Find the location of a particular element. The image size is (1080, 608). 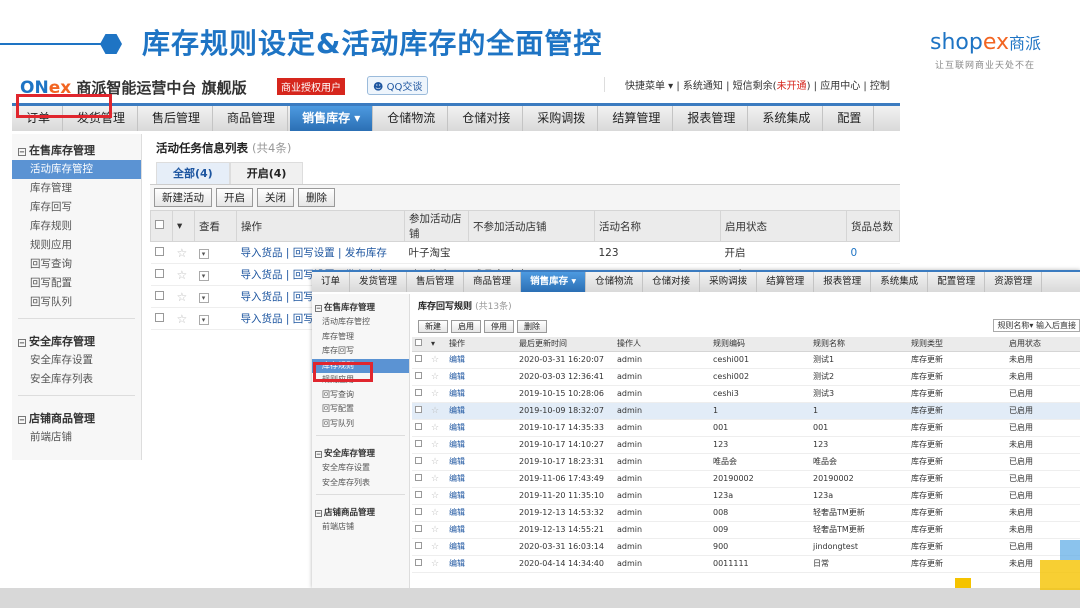

nav-tab: 订单 is located at coordinates (331, 282).